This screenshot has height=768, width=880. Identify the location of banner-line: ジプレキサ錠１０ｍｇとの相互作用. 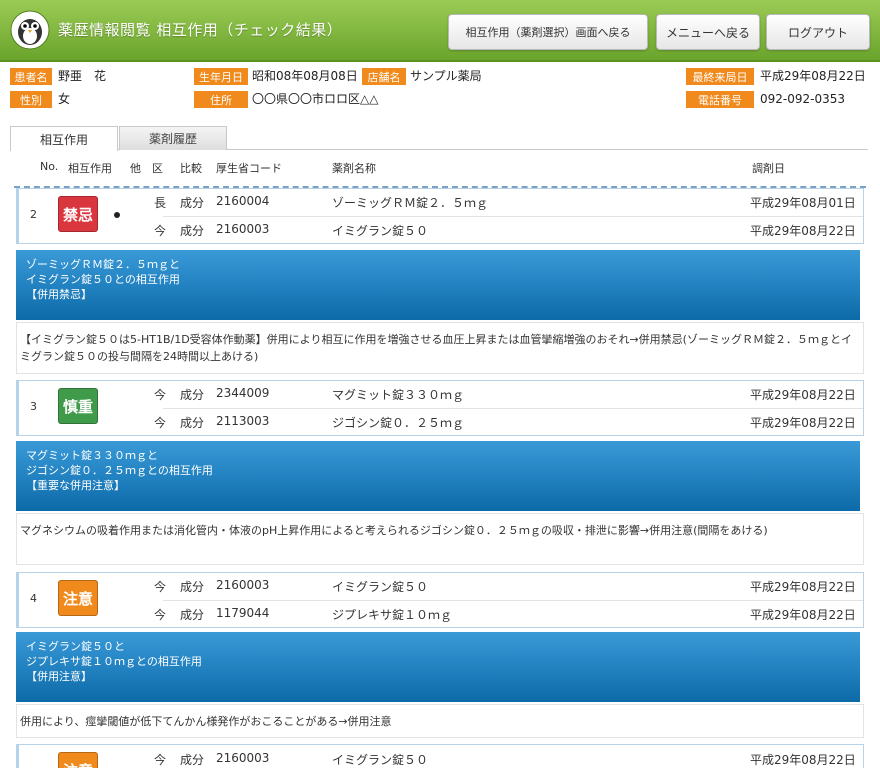
(114, 661).